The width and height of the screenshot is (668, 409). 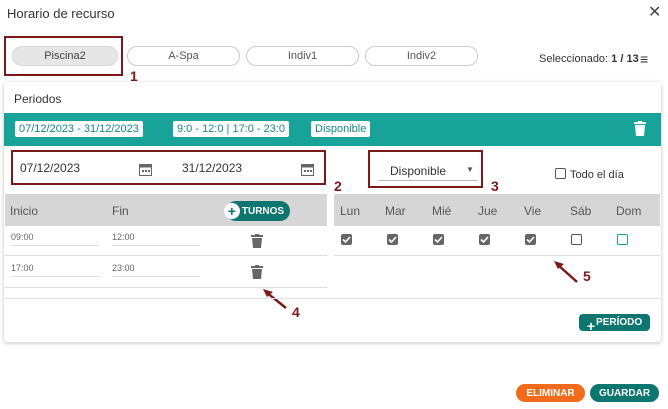 What do you see at coordinates (392, 239) in the screenshot?
I see `checkbox-mar` at bounding box center [392, 239].